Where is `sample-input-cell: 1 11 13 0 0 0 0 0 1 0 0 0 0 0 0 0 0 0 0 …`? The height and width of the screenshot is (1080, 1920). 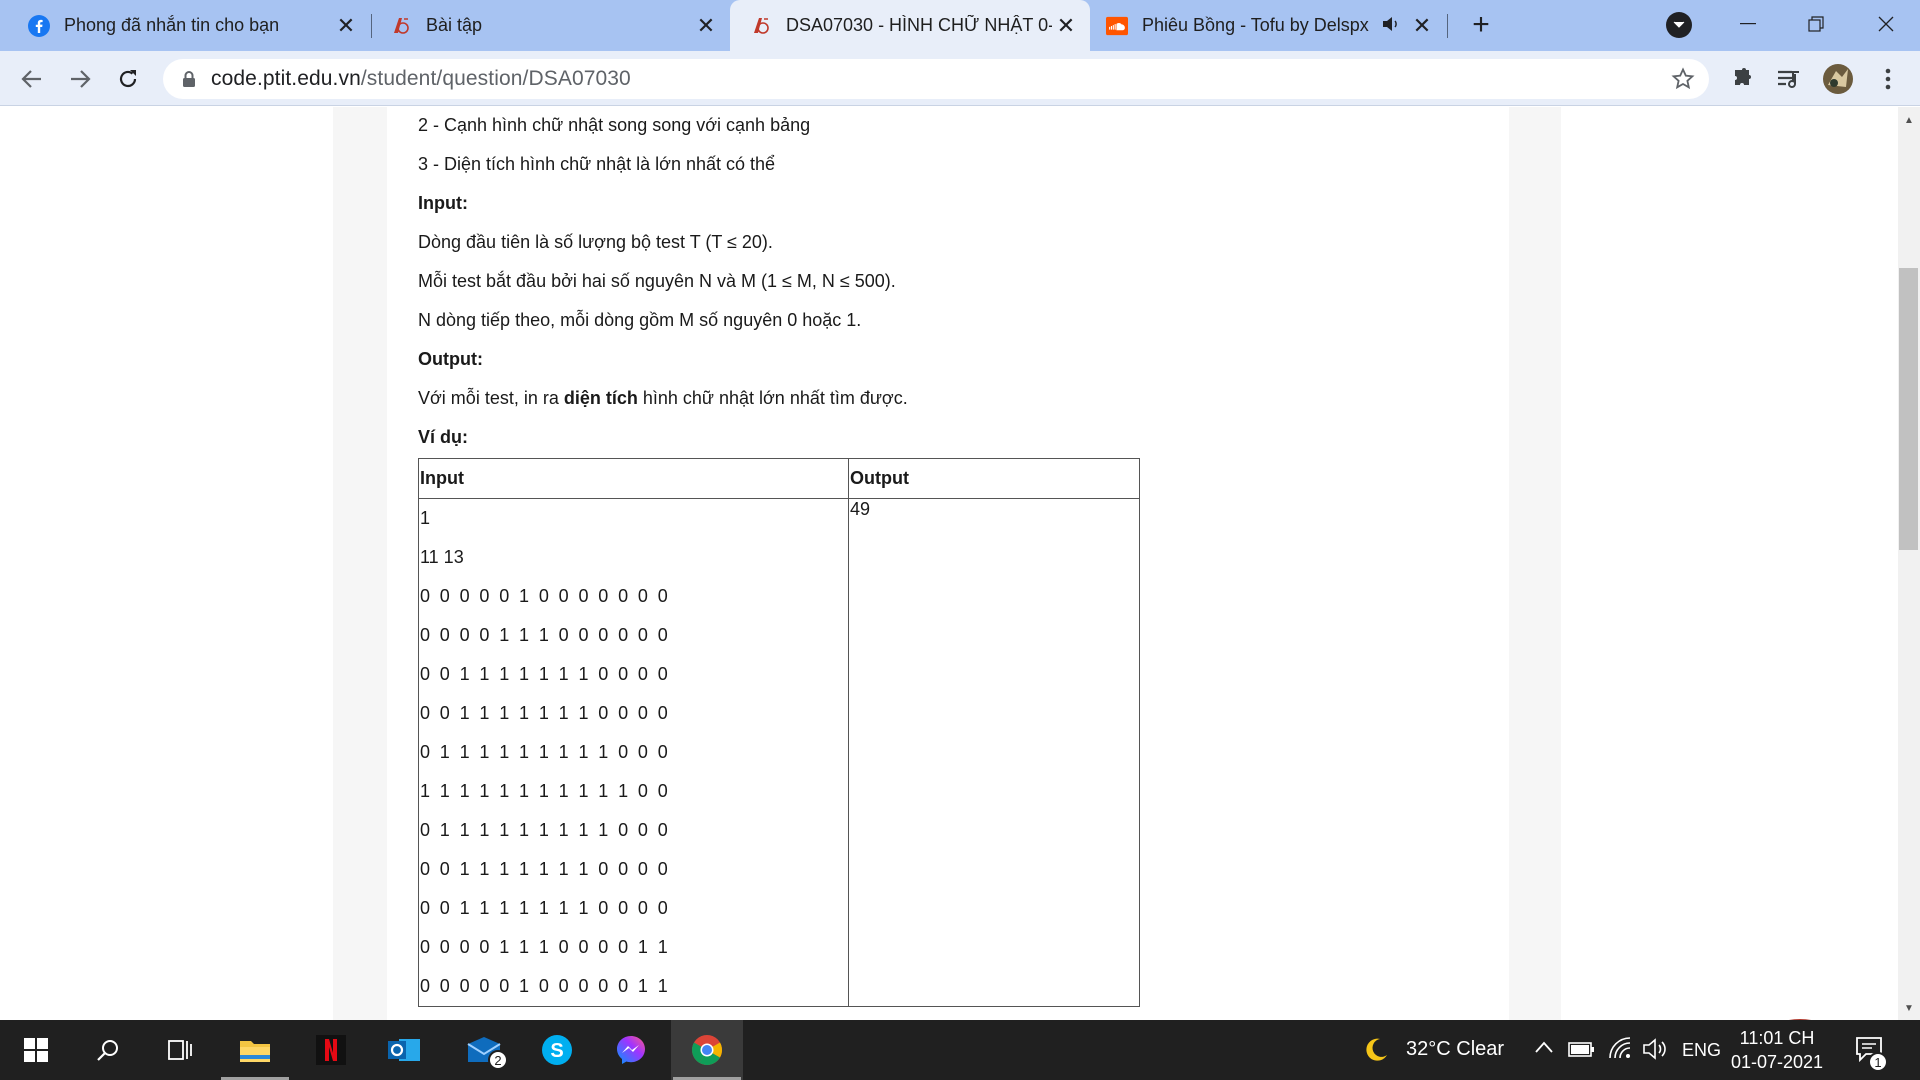 sample-input-cell: 1 11 13 0 0 0 0 0 1 0 0 0 0 0 0 0 0 0 0 … is located at coordinates (633, 752).